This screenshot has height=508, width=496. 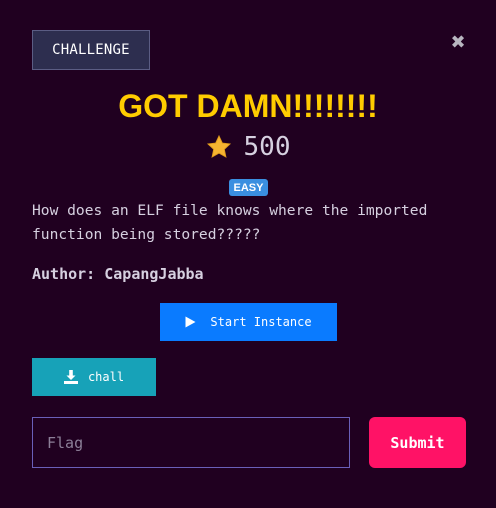 I want to click on points-value: 500, so click(x=267, y=147).